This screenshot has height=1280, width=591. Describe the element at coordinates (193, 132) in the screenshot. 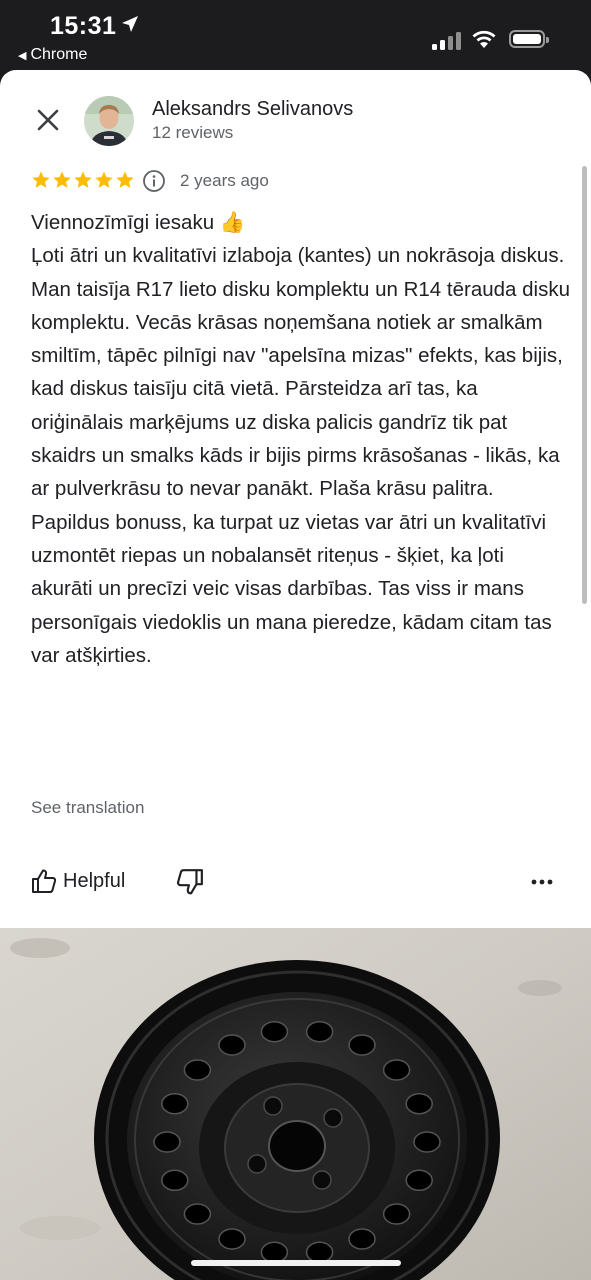

I see `review-count: 12 reviews` at that location.